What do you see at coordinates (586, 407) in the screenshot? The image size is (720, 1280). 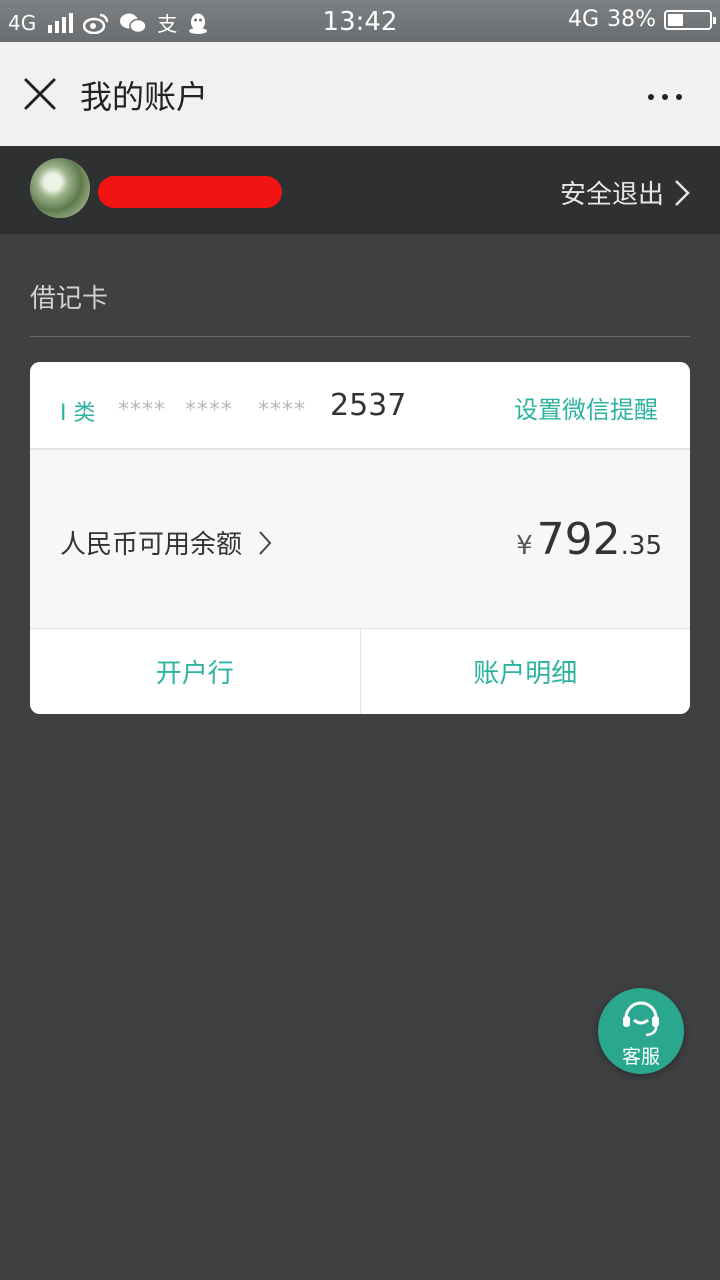 I see `wechat-reminder-link: 设置微信提醒` at bounding box center [586, 407].